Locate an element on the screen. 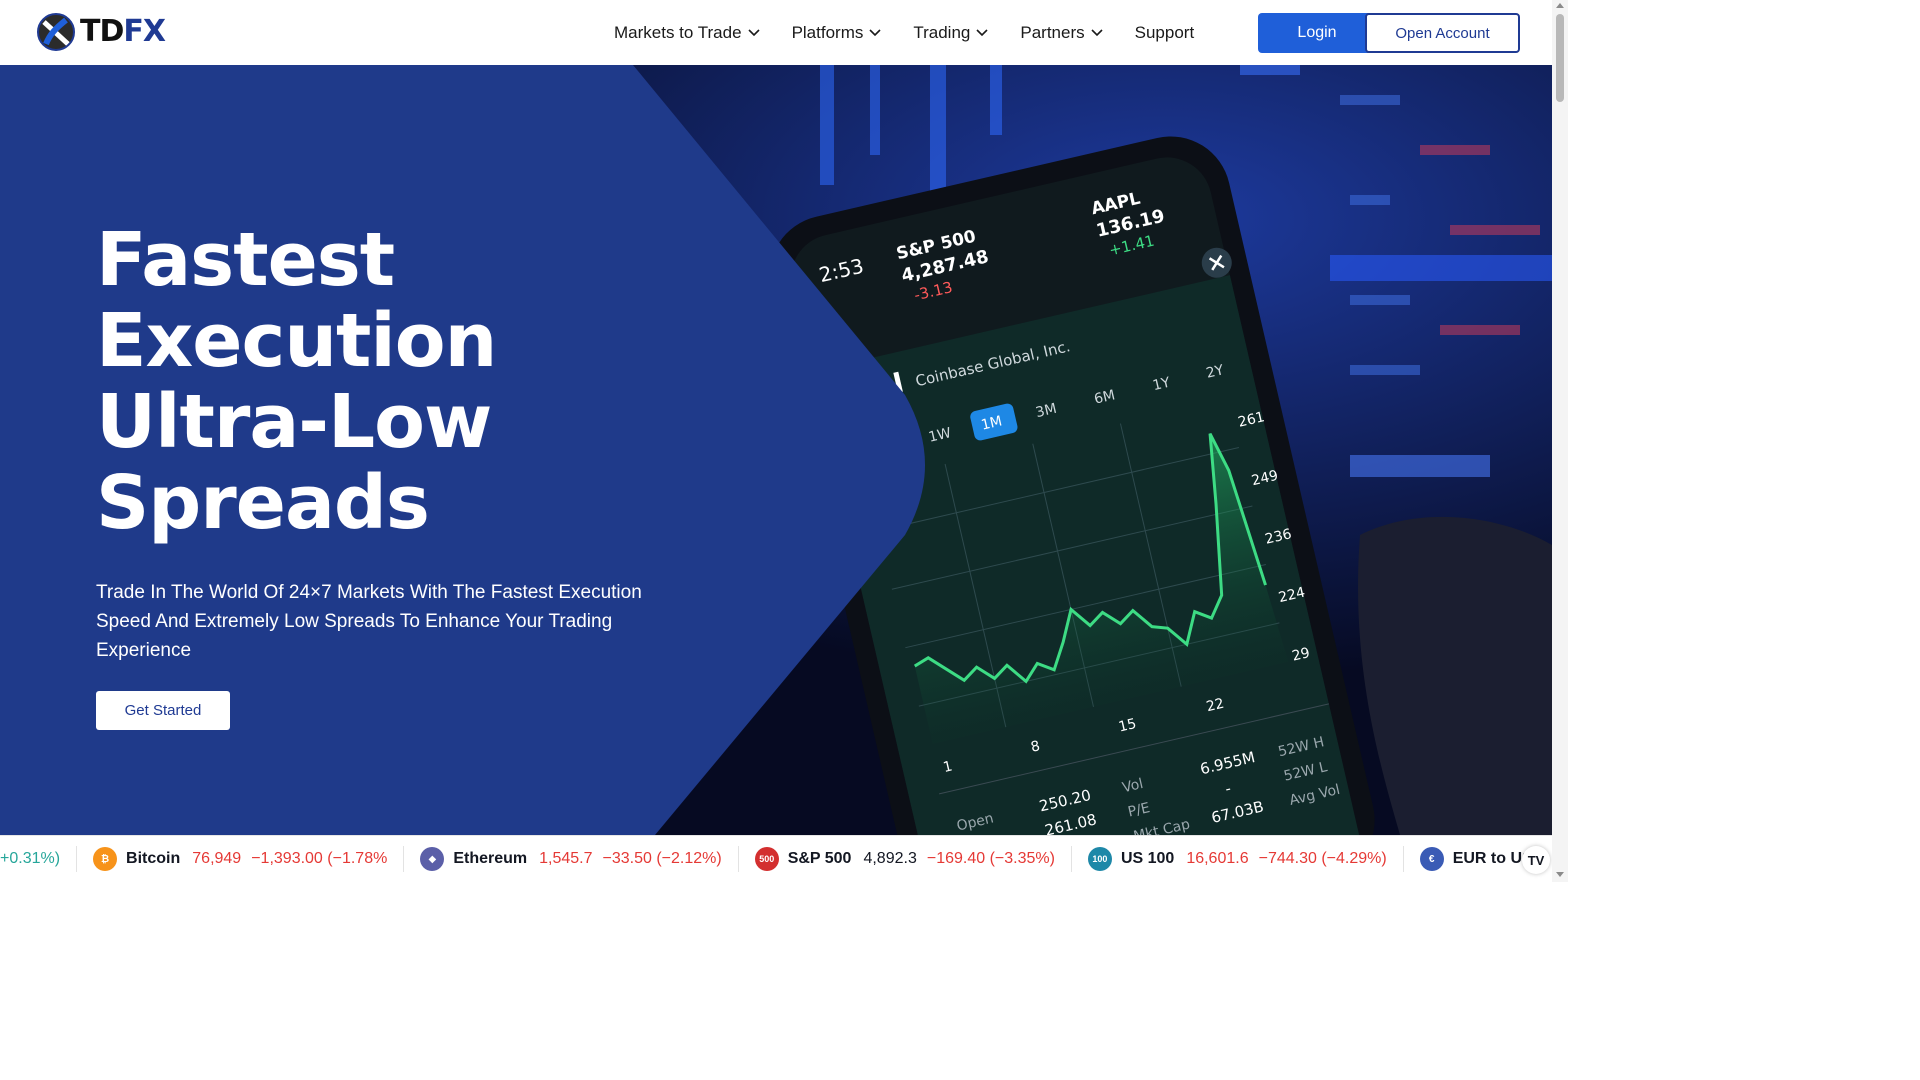 This screenshot has width=1920, height=1080. ticker-price: 1,545.7 is located at coordinates (566, 858).